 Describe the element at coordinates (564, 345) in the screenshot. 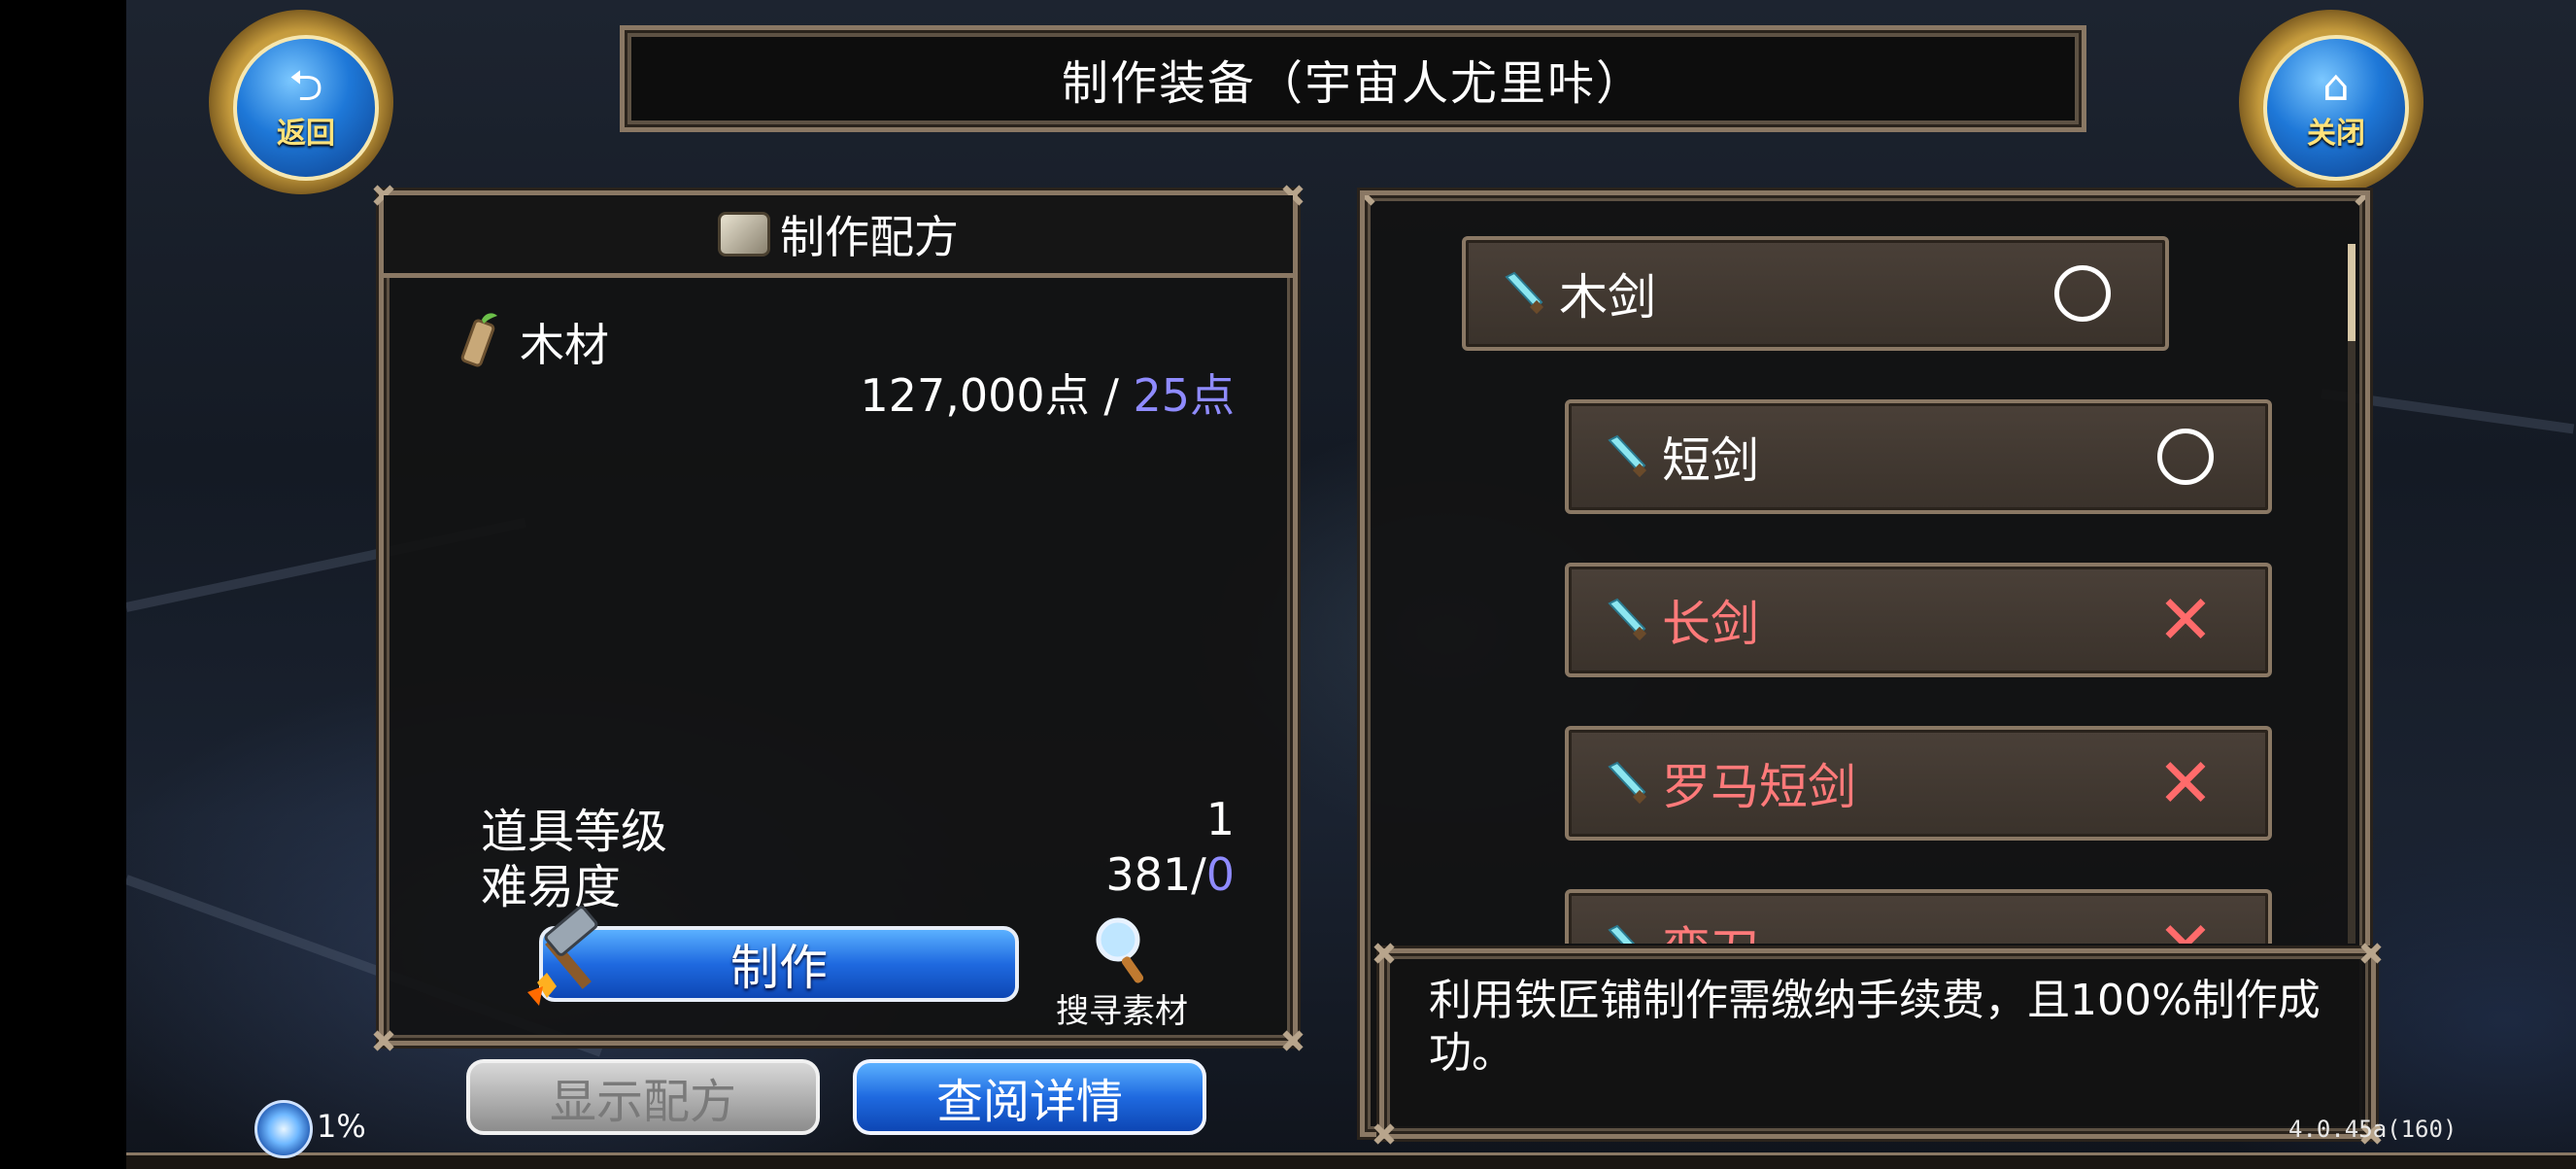

I see `material-name: 木材` at that location.